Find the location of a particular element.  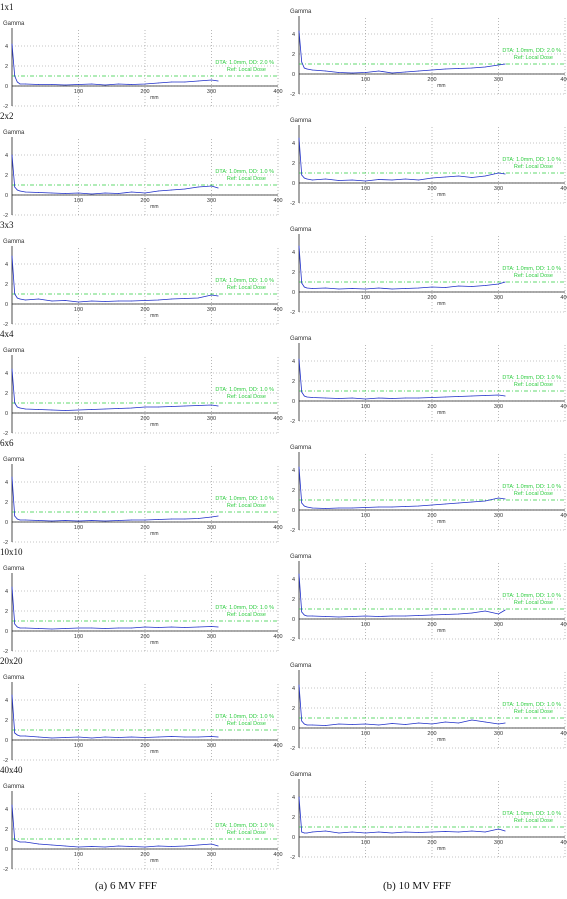

y-tick-label: 0 is located at coordinates (293, 729).